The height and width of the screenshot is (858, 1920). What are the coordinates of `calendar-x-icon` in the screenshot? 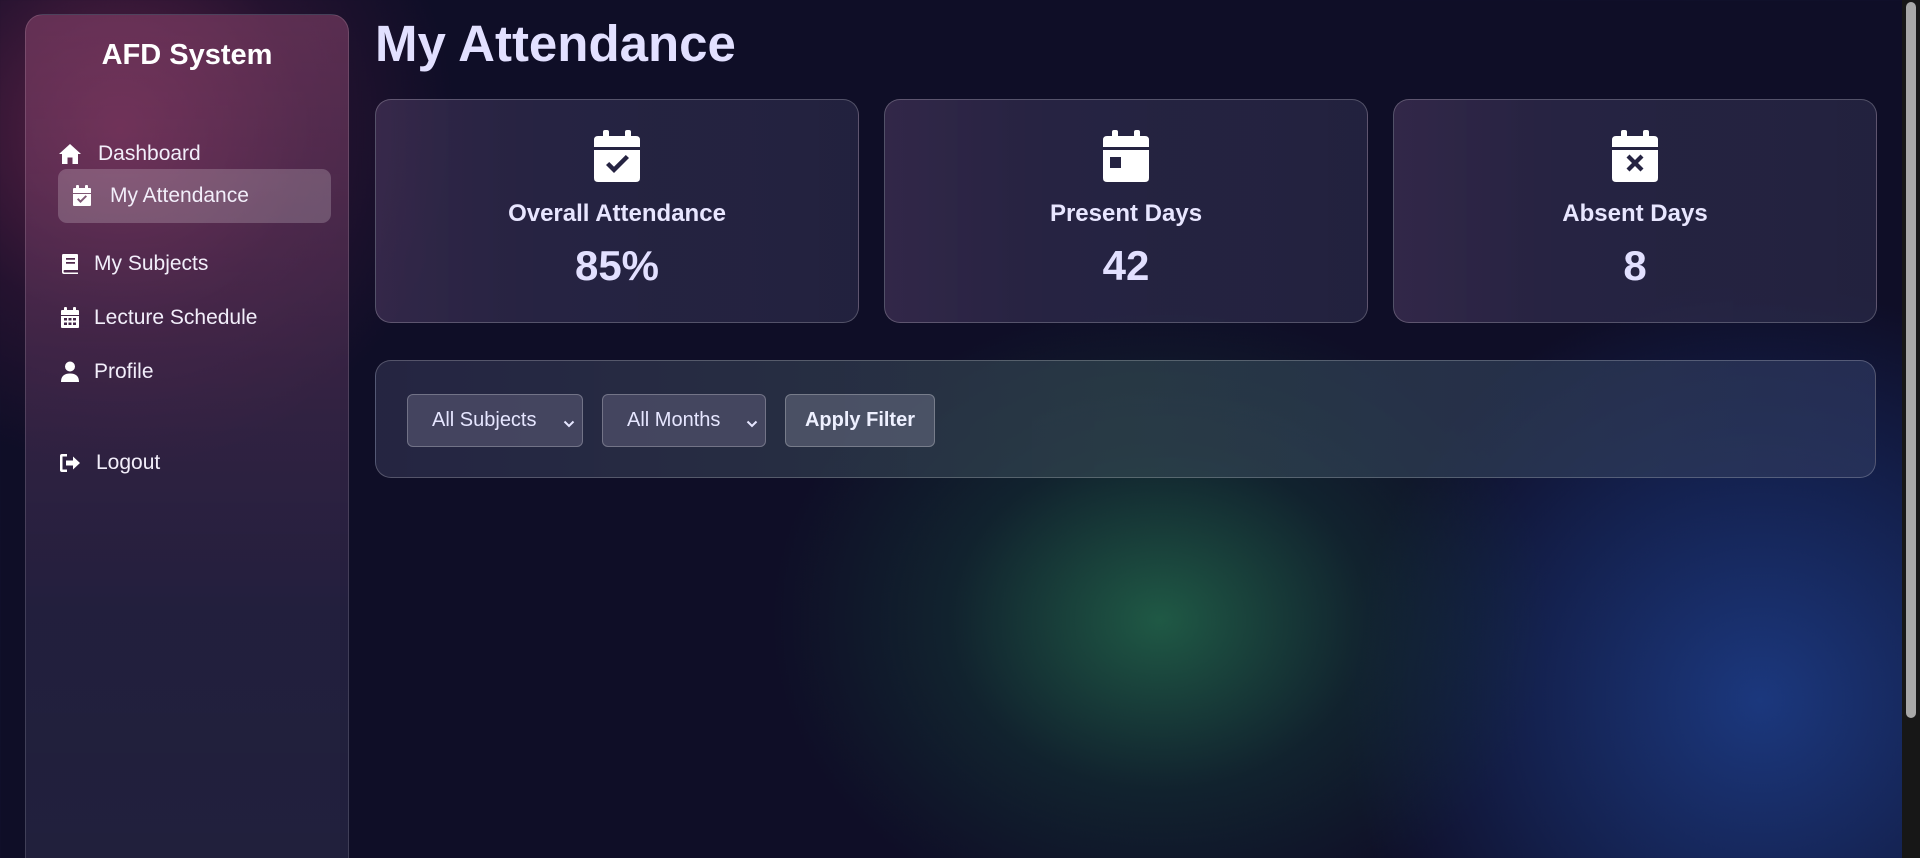 It's located at (1635, 156).